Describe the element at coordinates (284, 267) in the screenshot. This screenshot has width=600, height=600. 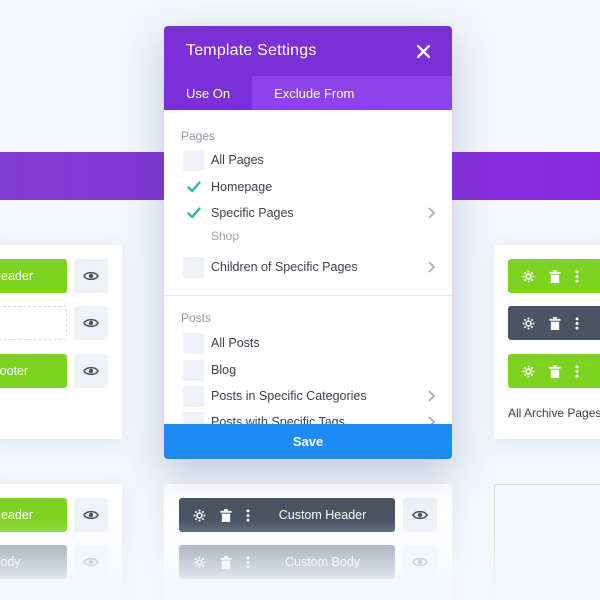
I see `option-label: Children of Specific Pages` at that location.